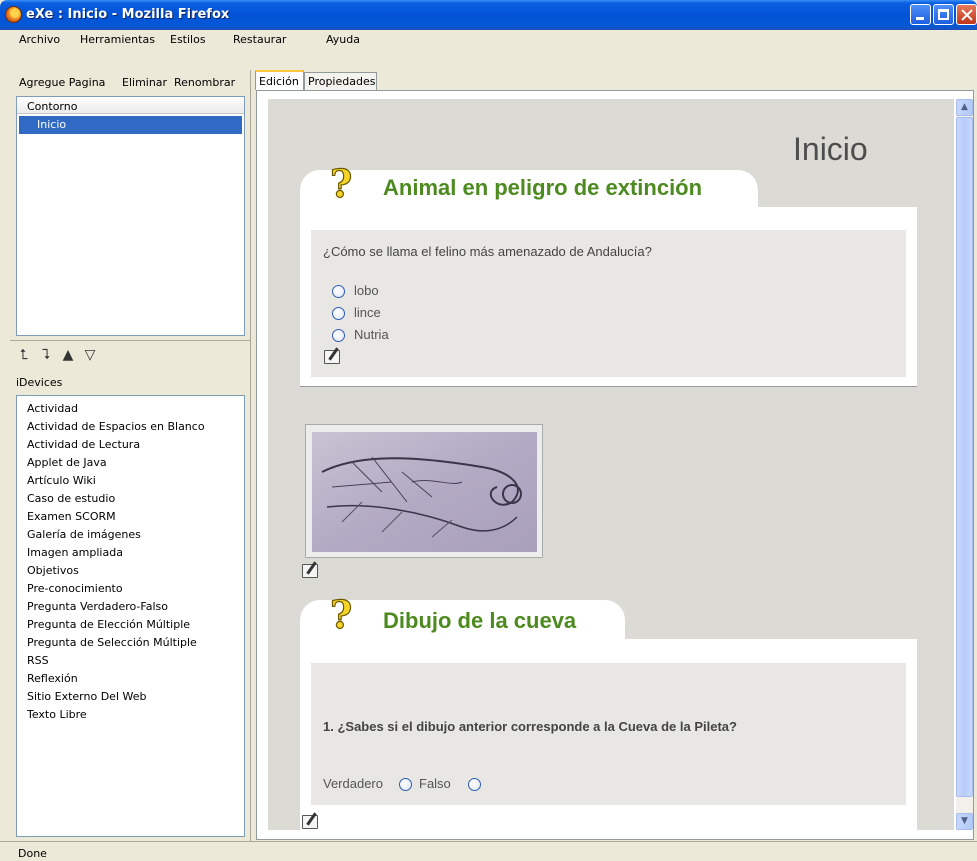 This screenshot has width=977, height=861. I want to click on idevice-item: Actividad de Lectura, so click(135, 445).